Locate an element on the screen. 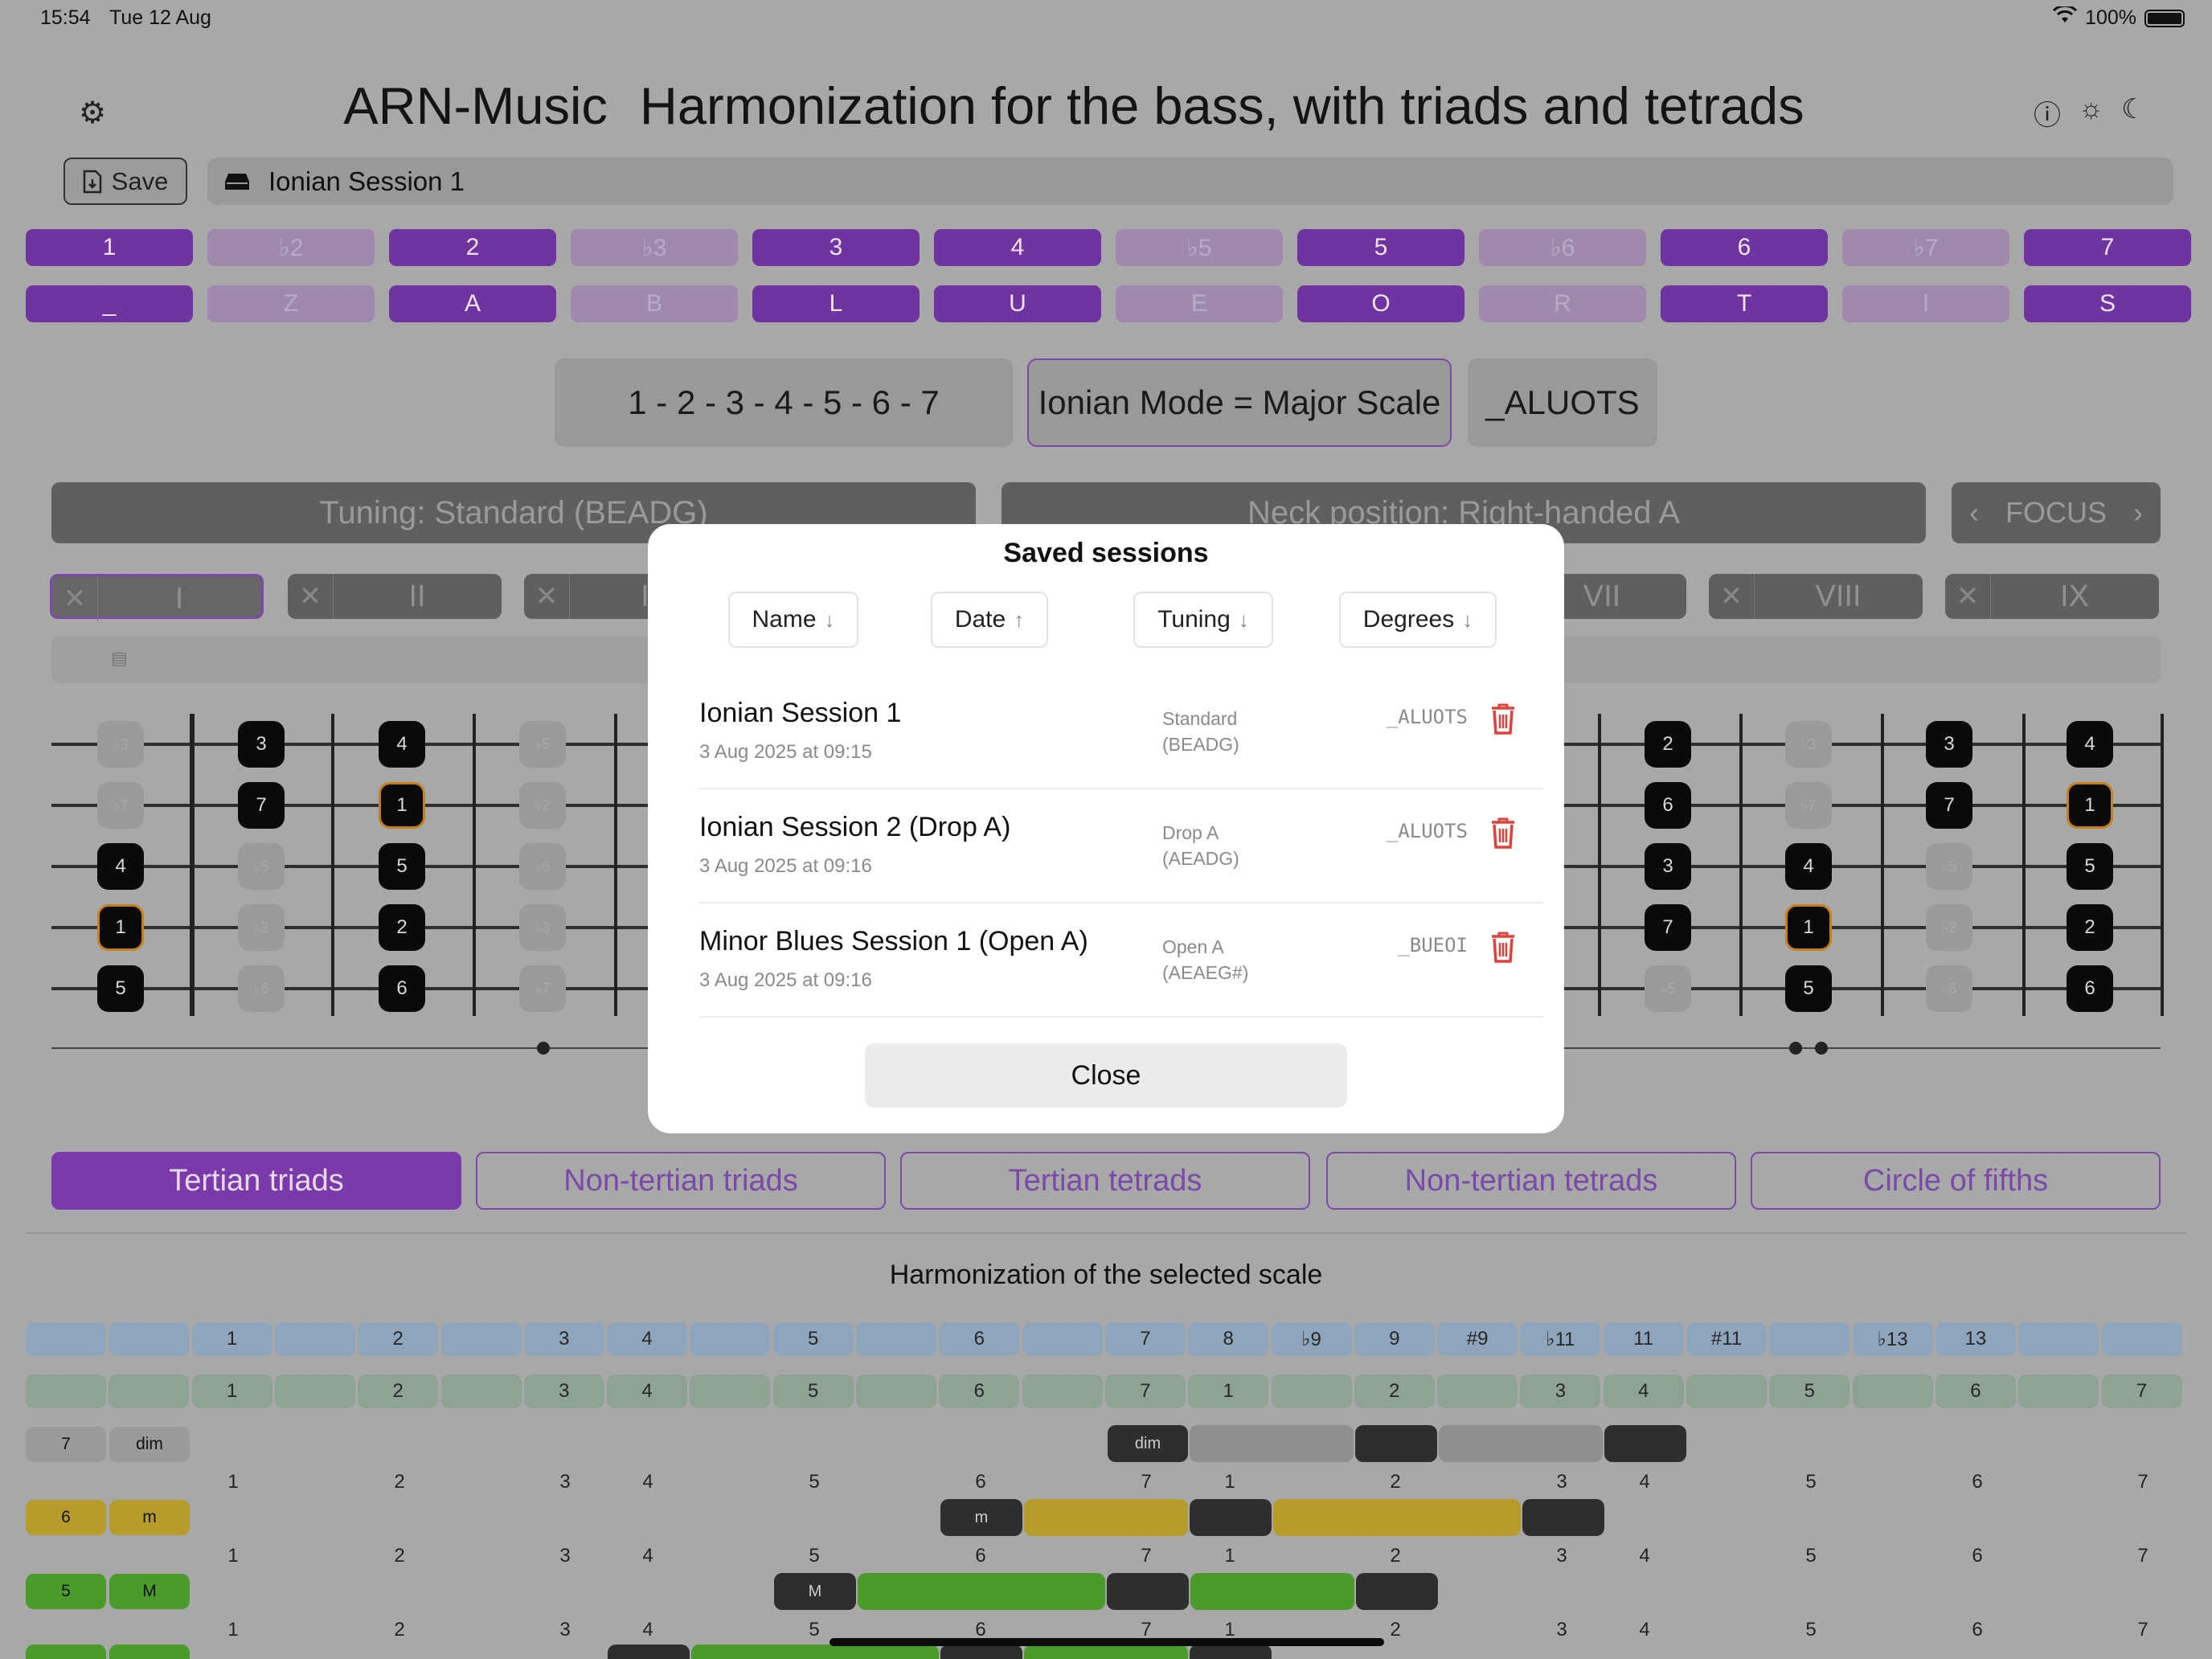 This screenshot has width=2212, height=1659. degree-button: ♭5 is located at coordinates (1199, 248).